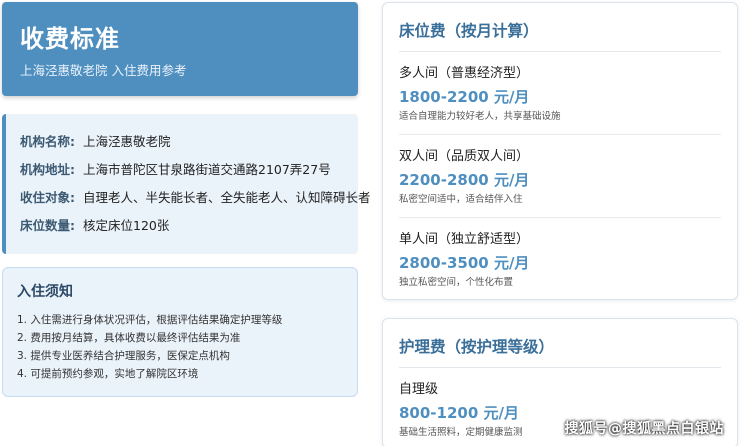 This screenshot has width=740, height=446. Describe the element at coordinates (560, 35) in the screenshot. I see `bed-fee-title: 床位费（按月计算）` at that location.